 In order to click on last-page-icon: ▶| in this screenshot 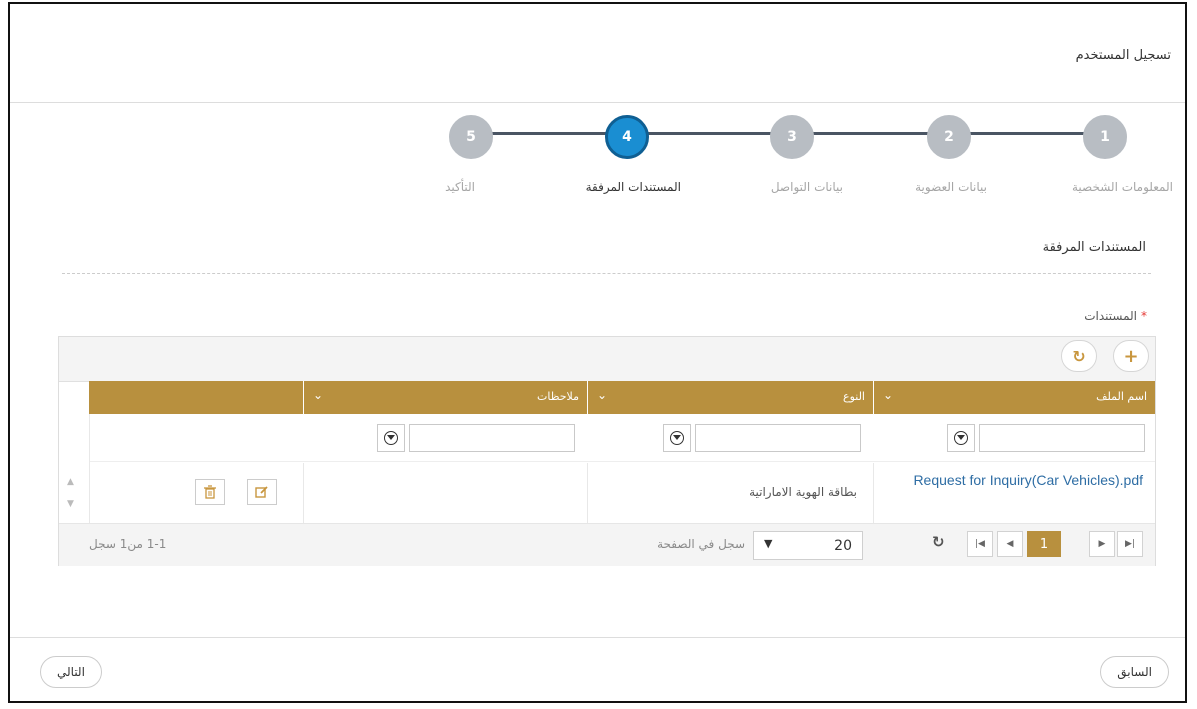, I will do `click(1130, 544)`.